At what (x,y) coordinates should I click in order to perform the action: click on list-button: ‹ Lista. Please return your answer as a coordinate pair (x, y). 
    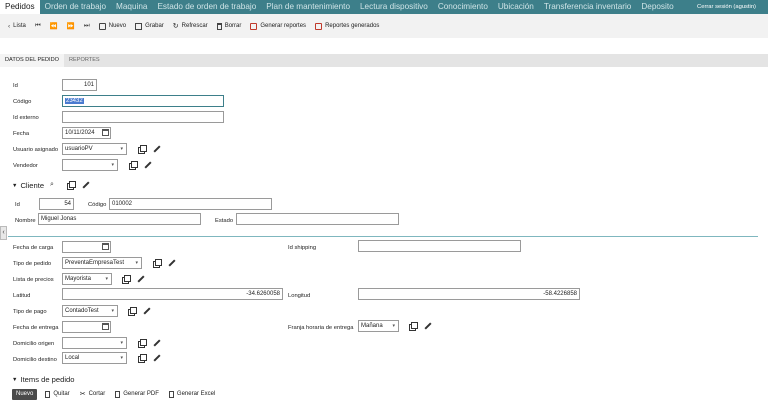
    Looking at the image, I should click on (17, 26).